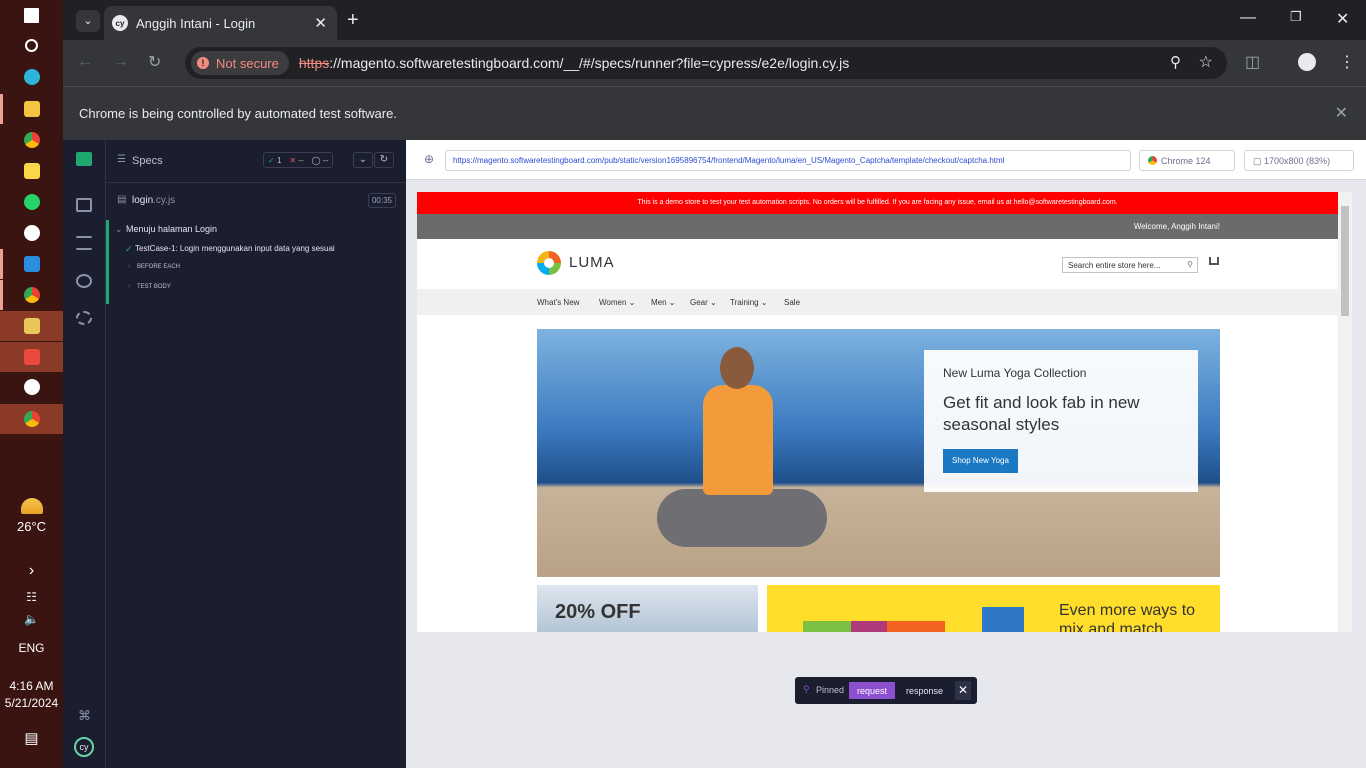  Describe the element at coordinates (85, 62) in the screenshot. I see `back-icon: ←` at that location.